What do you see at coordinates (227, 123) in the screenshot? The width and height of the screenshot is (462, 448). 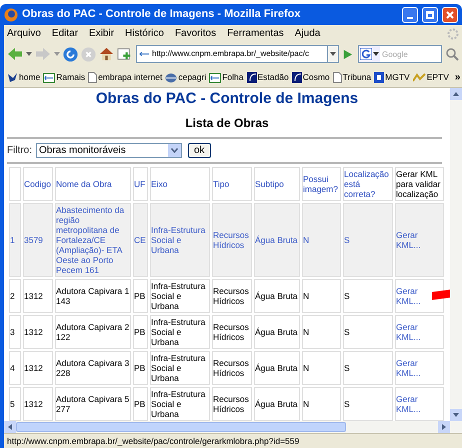 I see `page-subtitle: Lista de Obras` at bounding box center [227, 123].